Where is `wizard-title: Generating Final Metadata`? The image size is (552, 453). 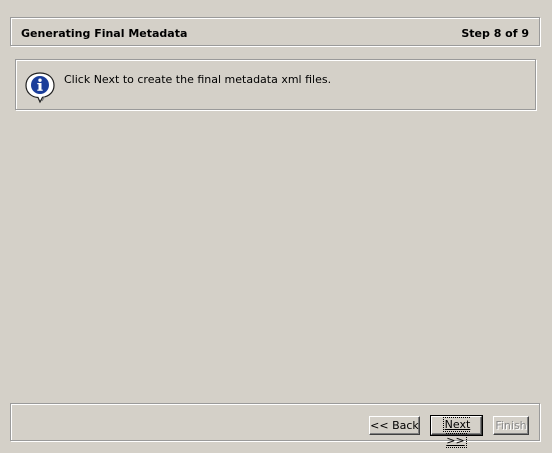
wizard-title: Generating Final Metadata is located at coordinates (104, 33).